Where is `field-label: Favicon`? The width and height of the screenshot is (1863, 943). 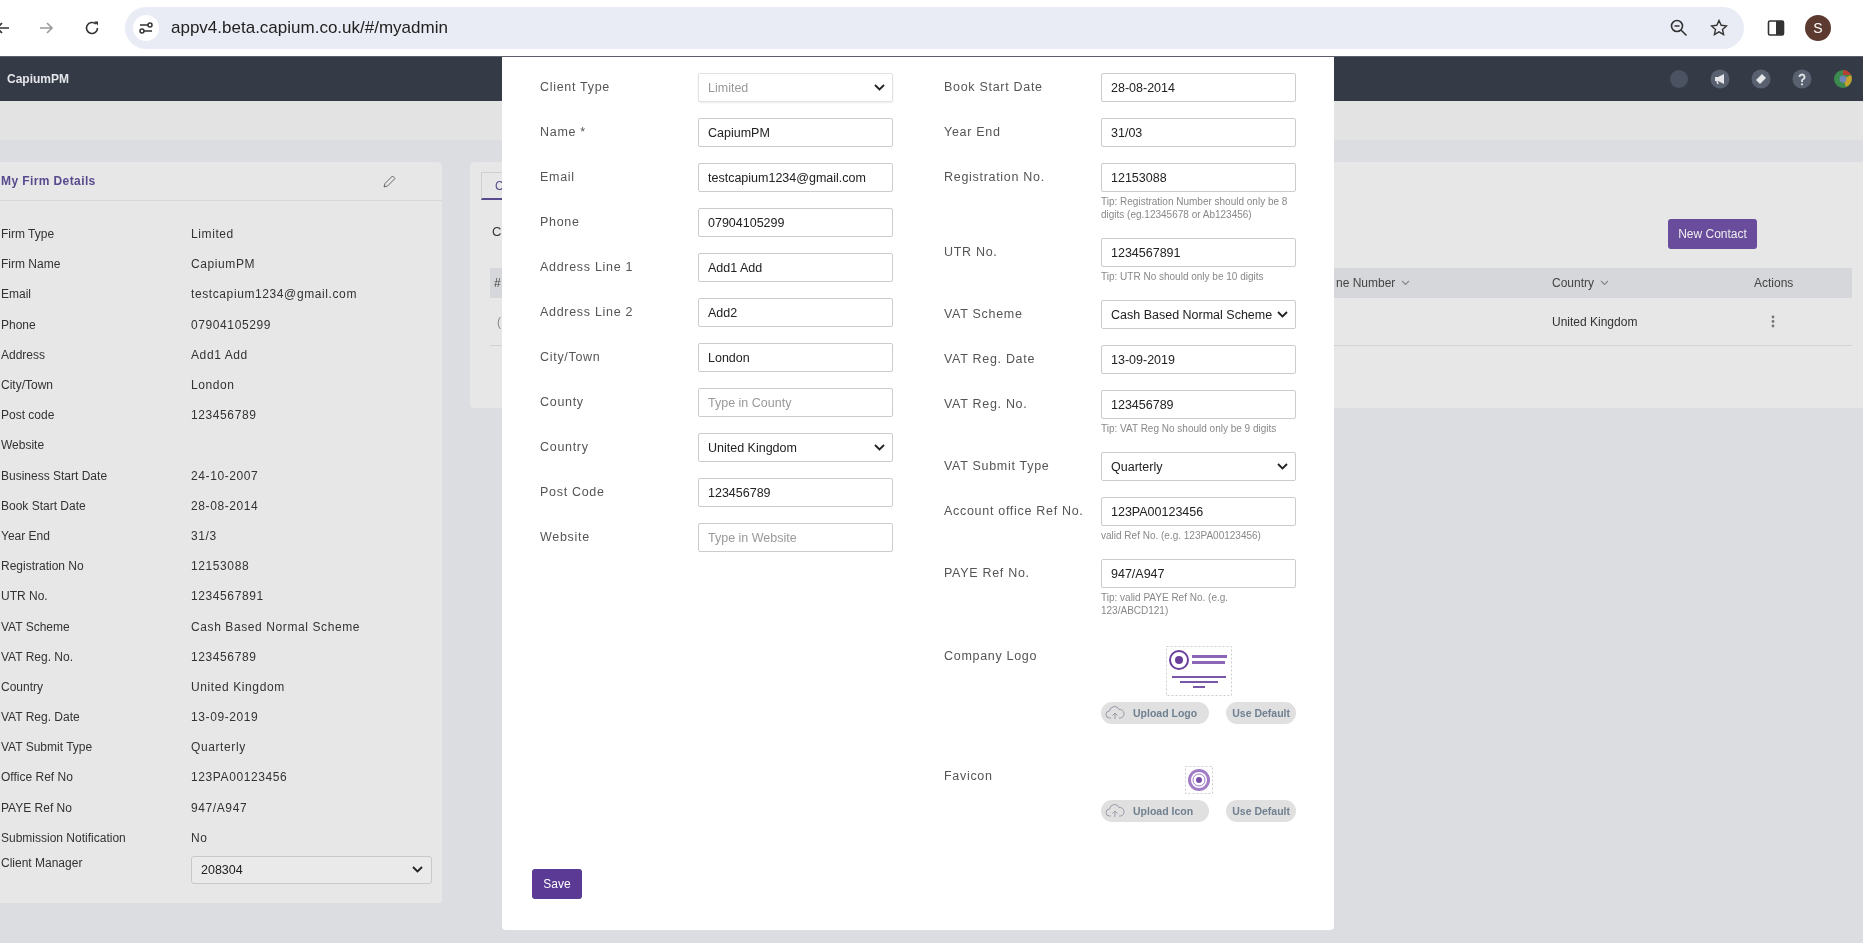 field-label: Favicon is located at coordinates (969, 776).